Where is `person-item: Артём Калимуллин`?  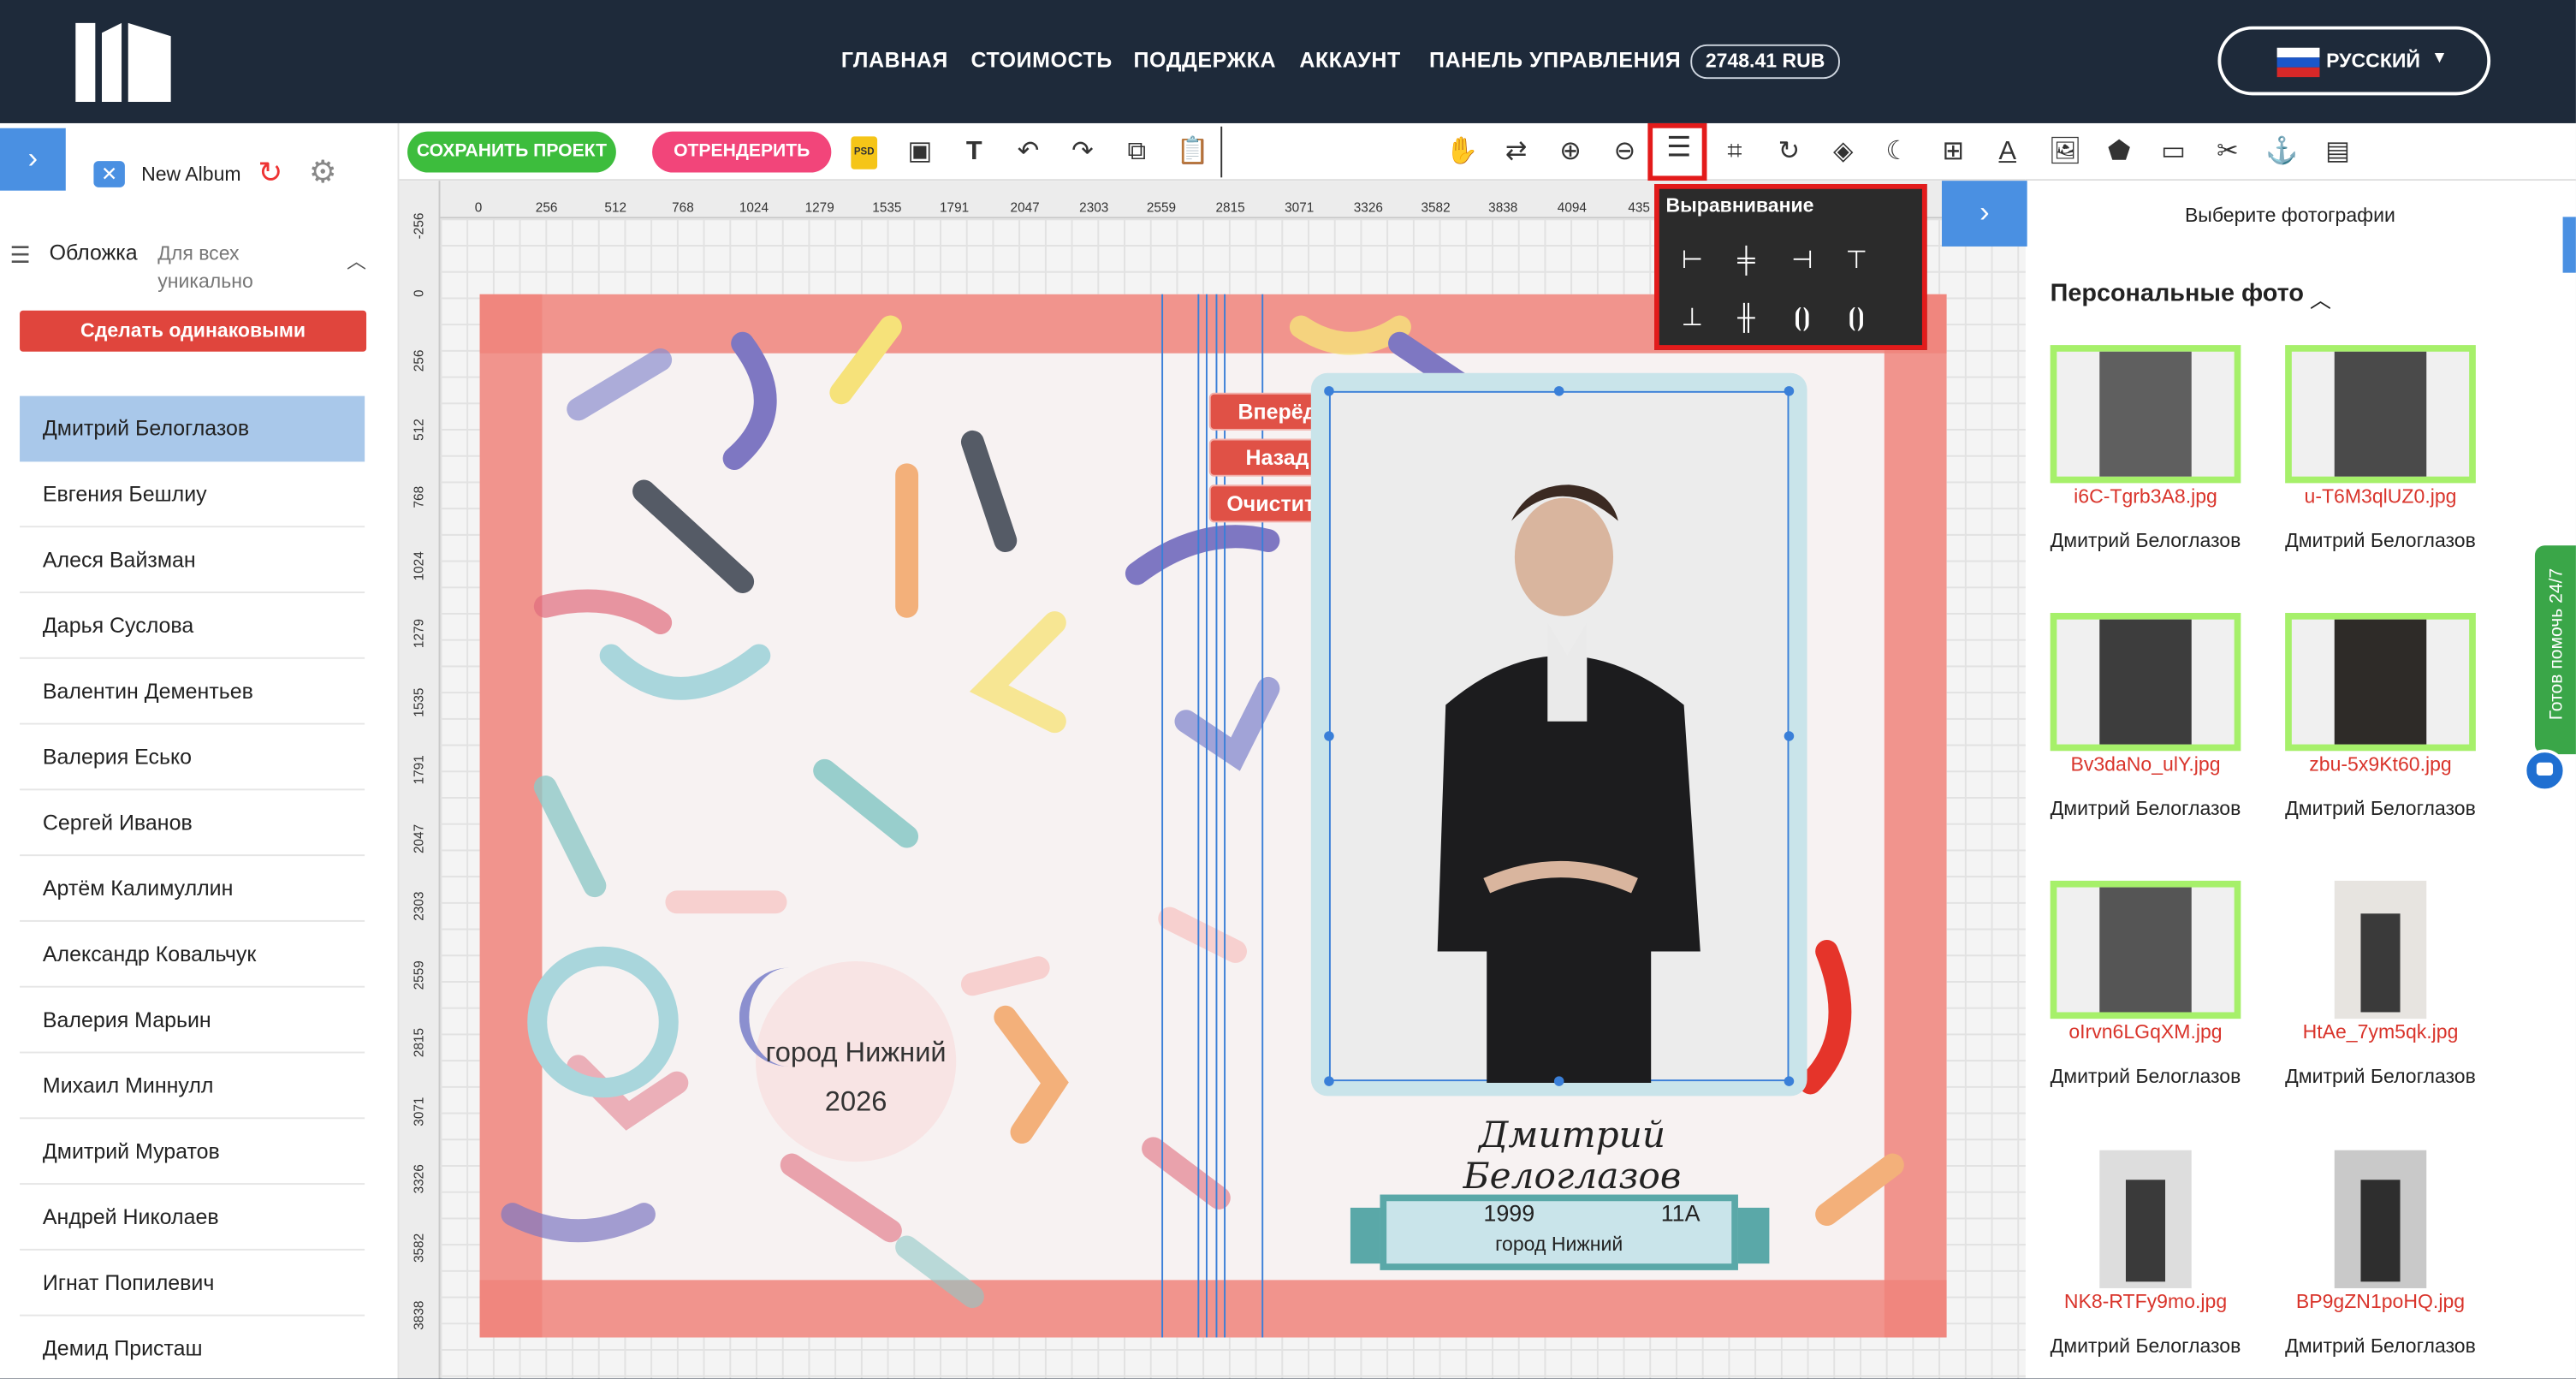 person-item: Артём Калимуллин is located at coordinates (192, 889).